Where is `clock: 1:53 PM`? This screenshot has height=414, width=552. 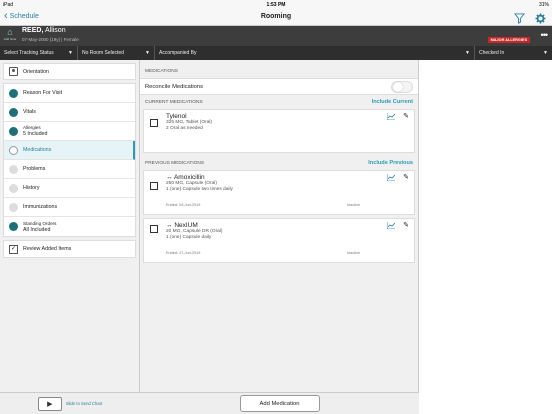
clock: 1:53 PM is located at coordinates (276, 4).